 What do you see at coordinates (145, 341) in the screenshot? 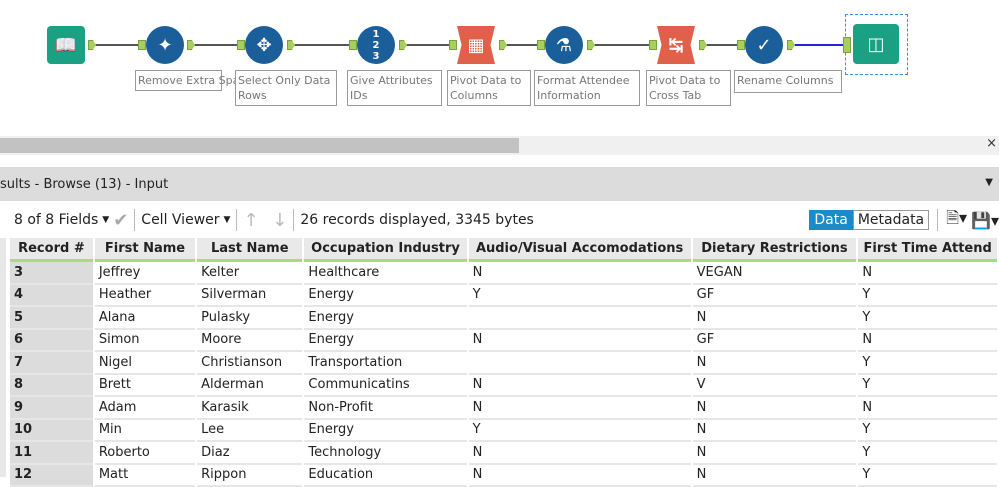
I see `table-cell: Simon` at bounding box center [145, 341].